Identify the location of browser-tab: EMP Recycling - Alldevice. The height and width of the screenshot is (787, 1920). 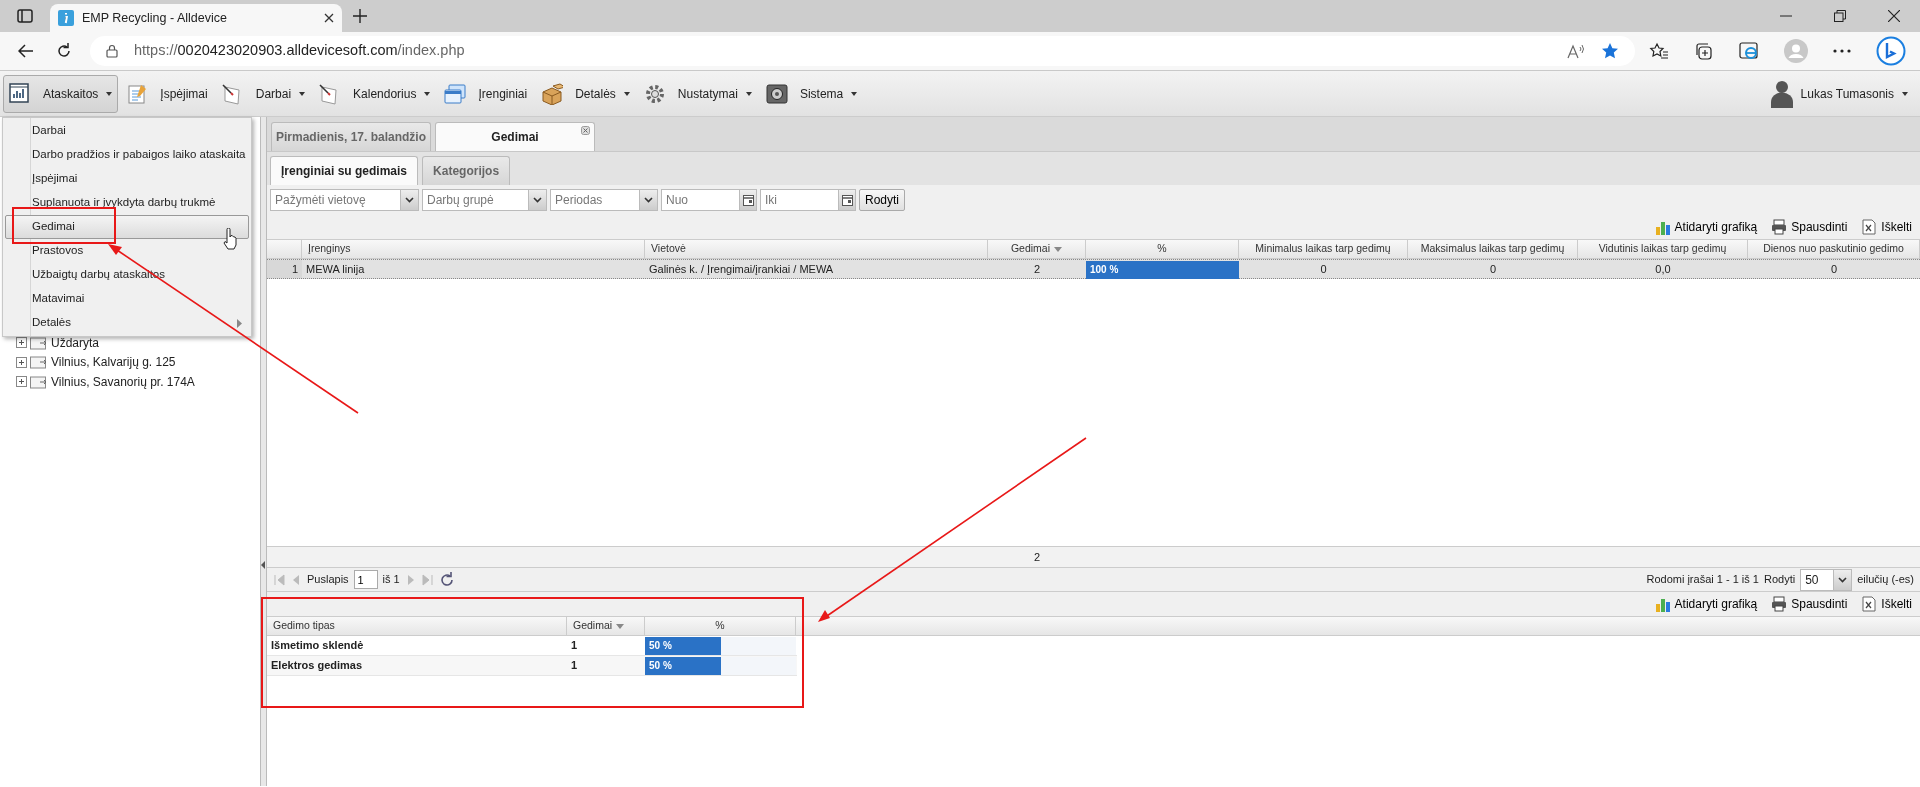
(196, 18).